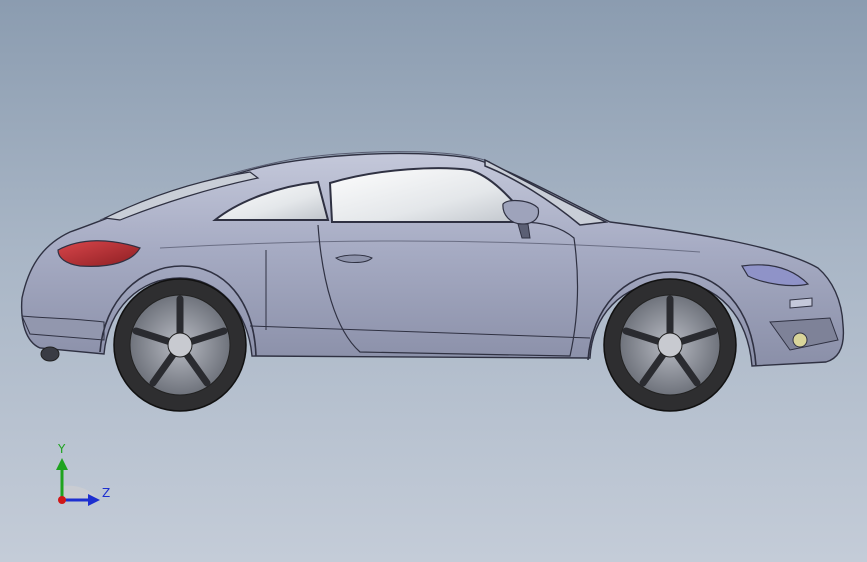 The width and height of the screenshot is (867, 562). I want to click on triad-y-label: Y, so click(62, 449).